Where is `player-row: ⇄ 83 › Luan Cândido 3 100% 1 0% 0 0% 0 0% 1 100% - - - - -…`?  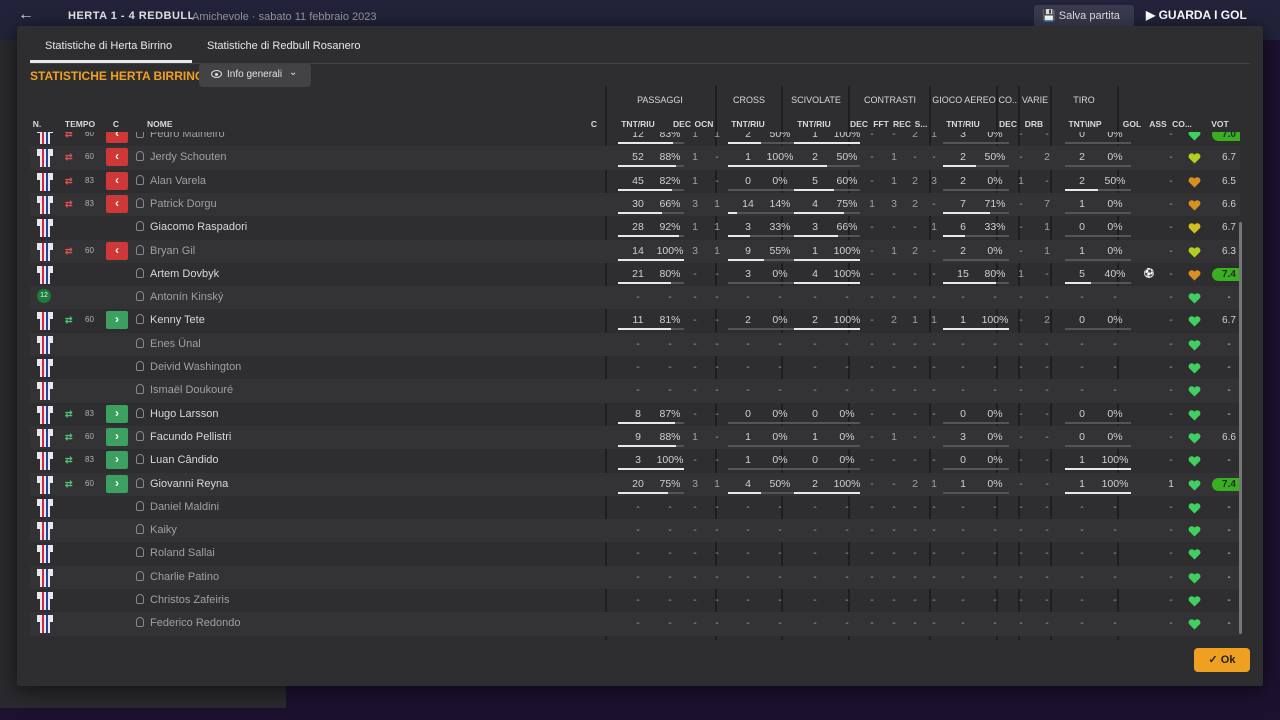
player-row: ⇄ 83 › Luan Cândido 3 100% 1 0% 0 0% 0 0% 1 100% - - - - -… is located at coordinates (635, 460).